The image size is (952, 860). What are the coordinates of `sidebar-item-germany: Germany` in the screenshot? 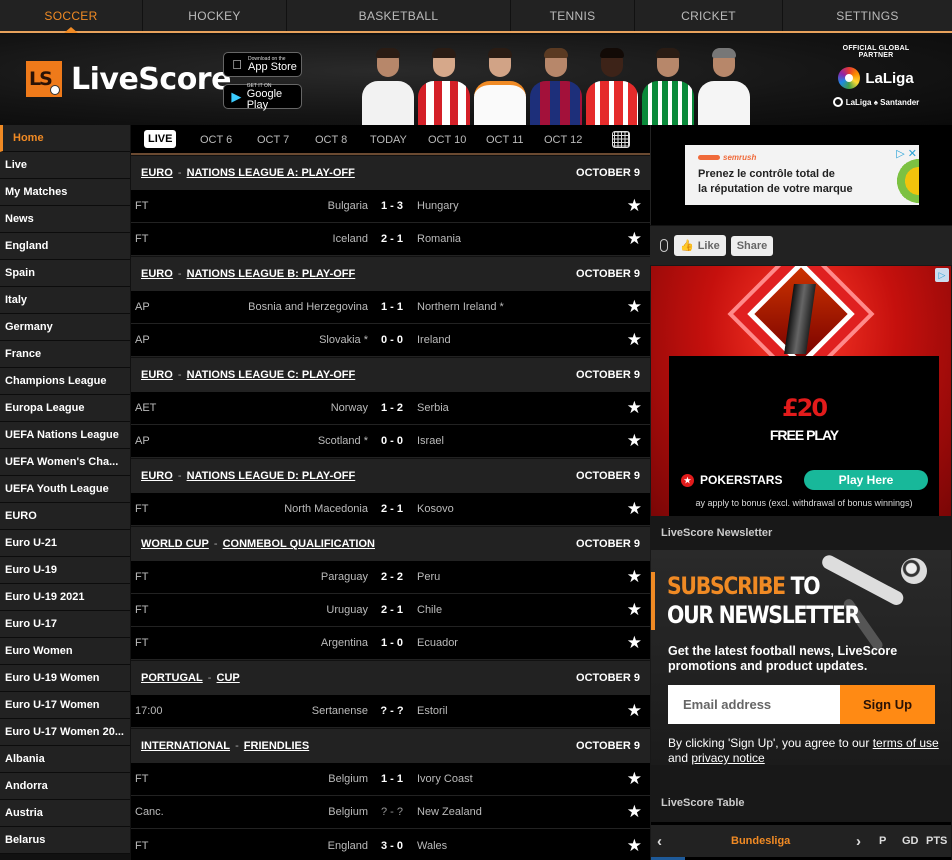 It's located at (65, 327).